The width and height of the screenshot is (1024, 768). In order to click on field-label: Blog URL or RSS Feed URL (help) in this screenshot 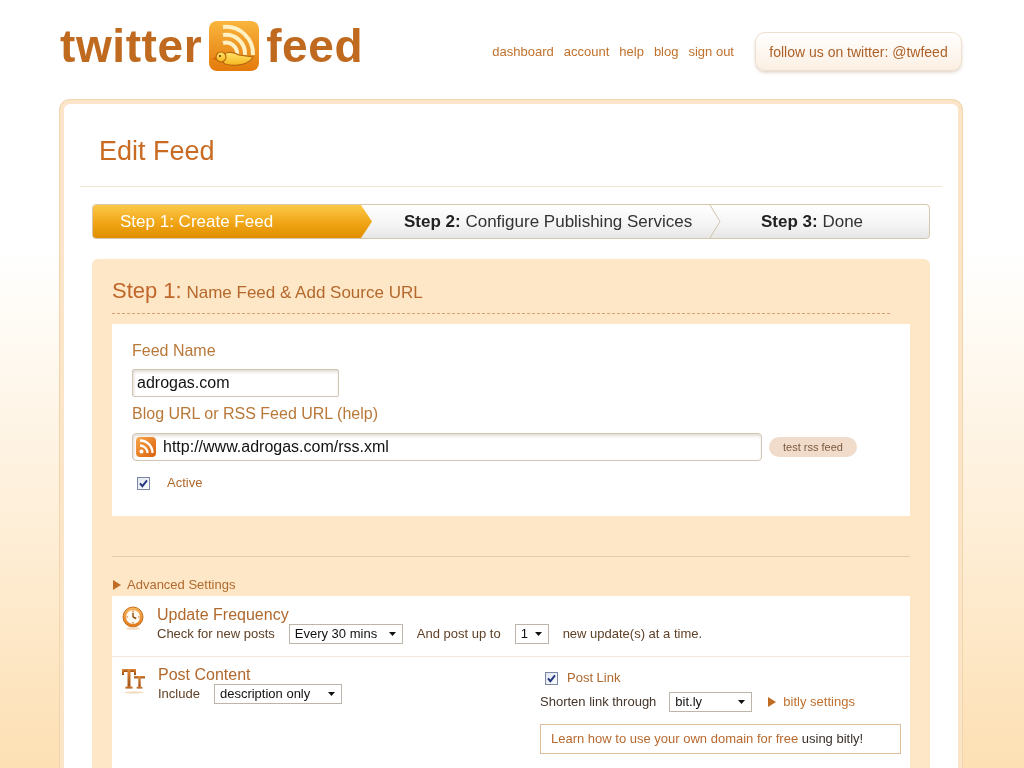, I will do `click(255, 414)`.